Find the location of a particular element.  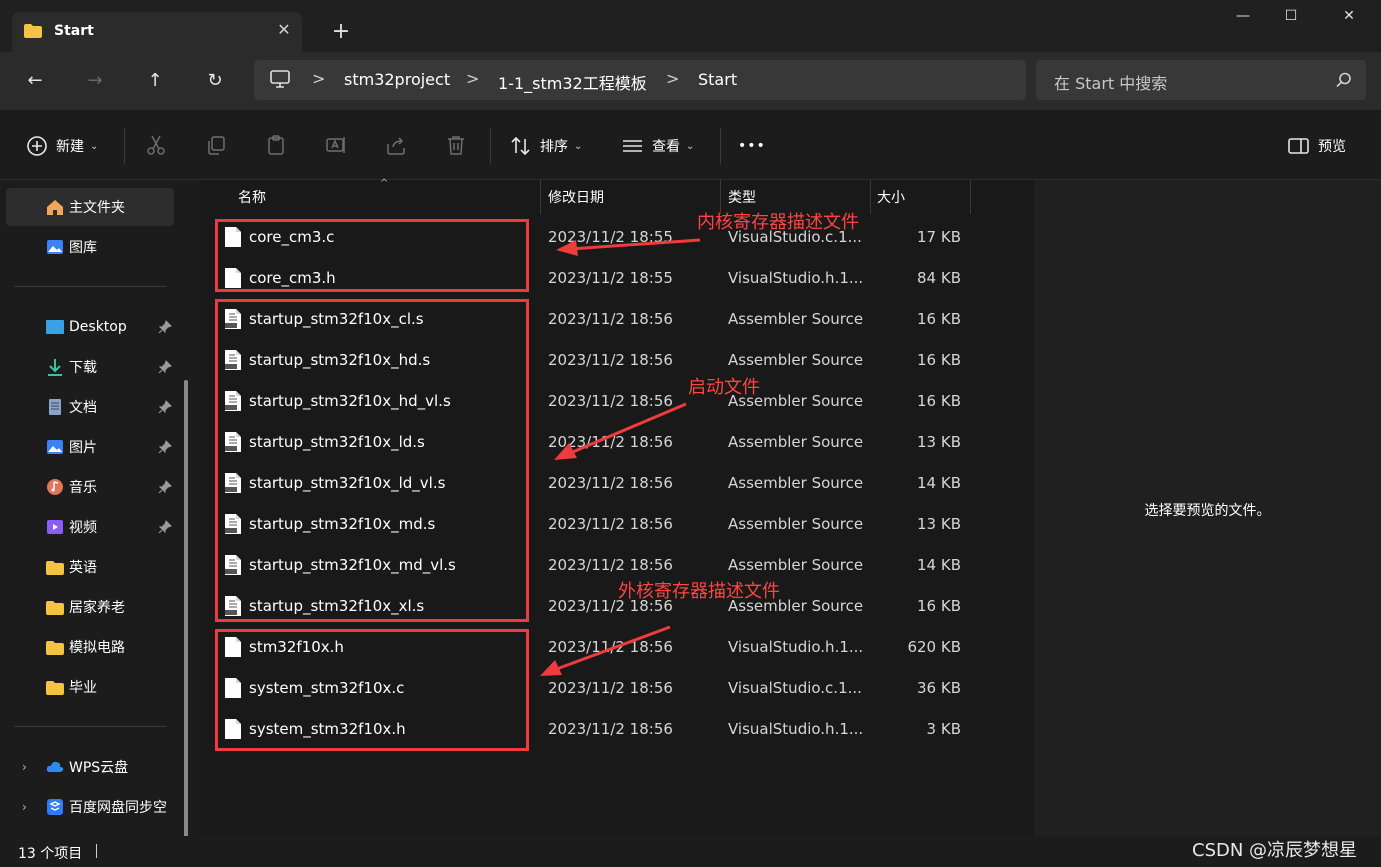

new-label: 新建 is located at coordinates (70, 147).